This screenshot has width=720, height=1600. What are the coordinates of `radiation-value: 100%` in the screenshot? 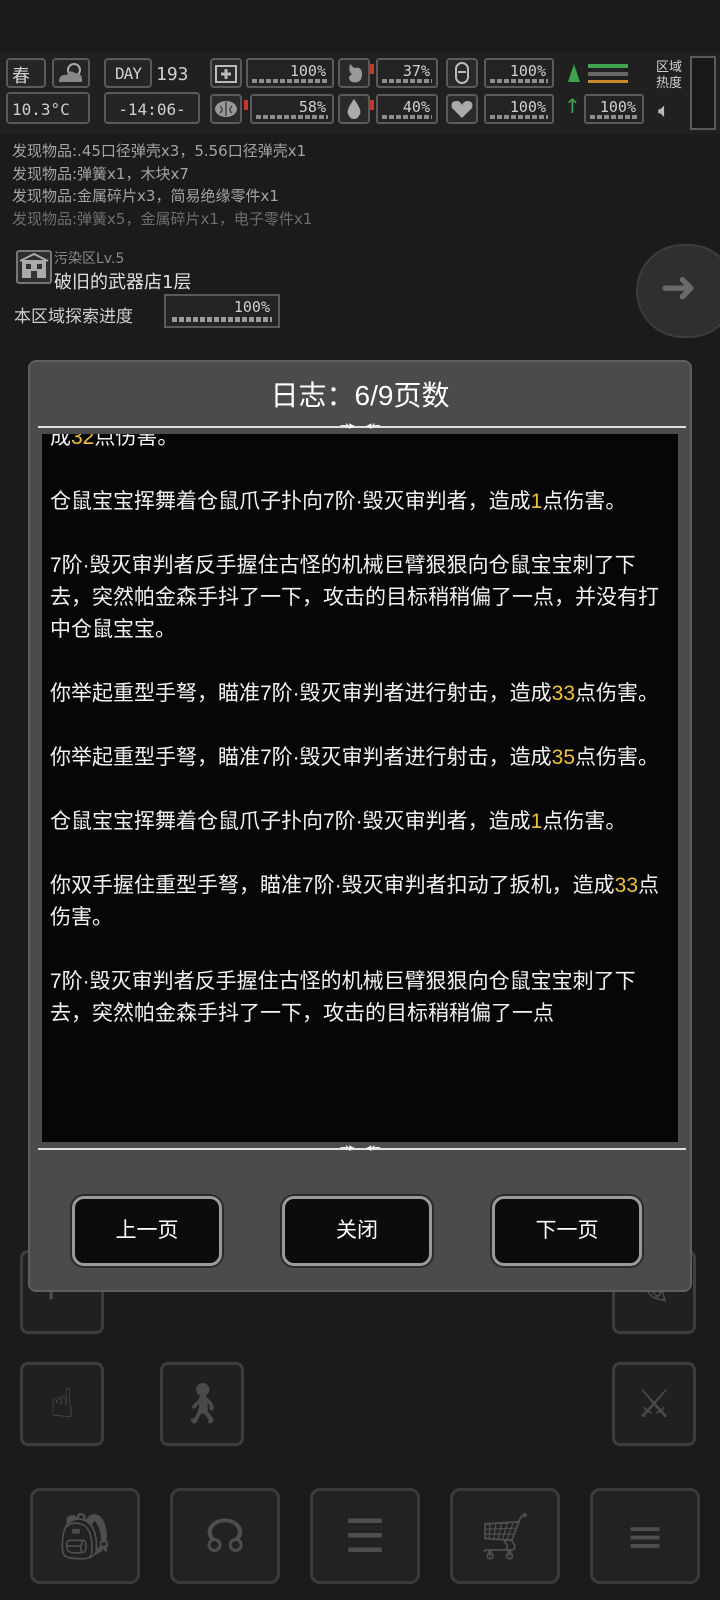 It's located at (614, 109).